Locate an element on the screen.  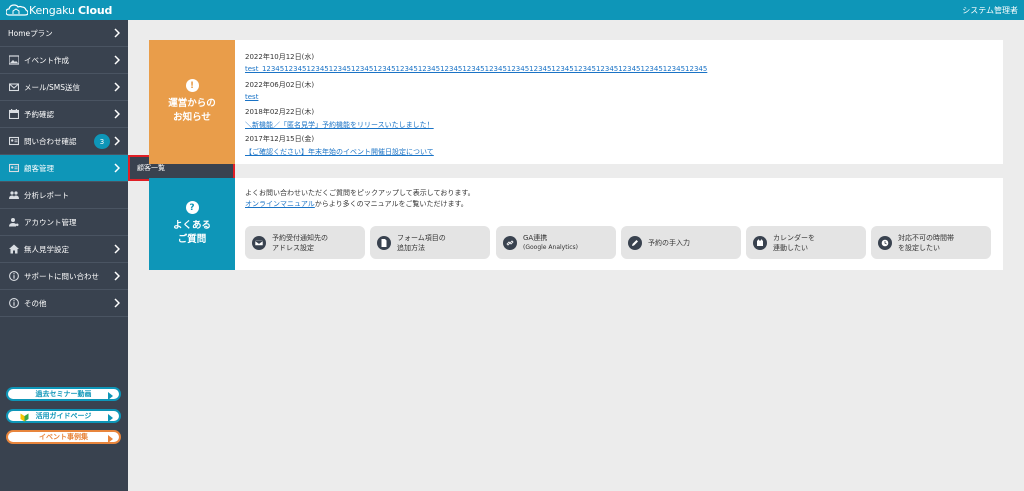
sidebar-item-customers: 顧客管理 is located at coordinates (64, 168).